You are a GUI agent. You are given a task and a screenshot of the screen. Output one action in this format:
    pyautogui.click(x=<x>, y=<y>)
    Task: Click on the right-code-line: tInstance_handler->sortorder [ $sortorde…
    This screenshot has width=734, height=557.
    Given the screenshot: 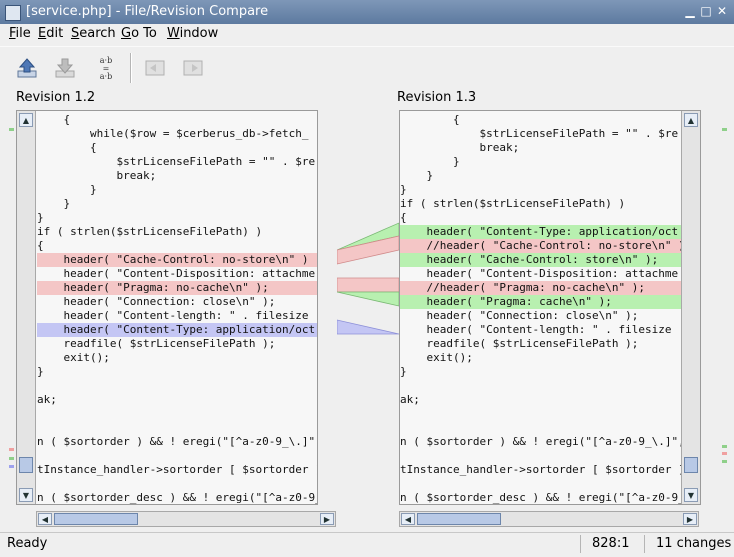 What is the action you would take?
    pyautogui.click(x=540, y=470)
    